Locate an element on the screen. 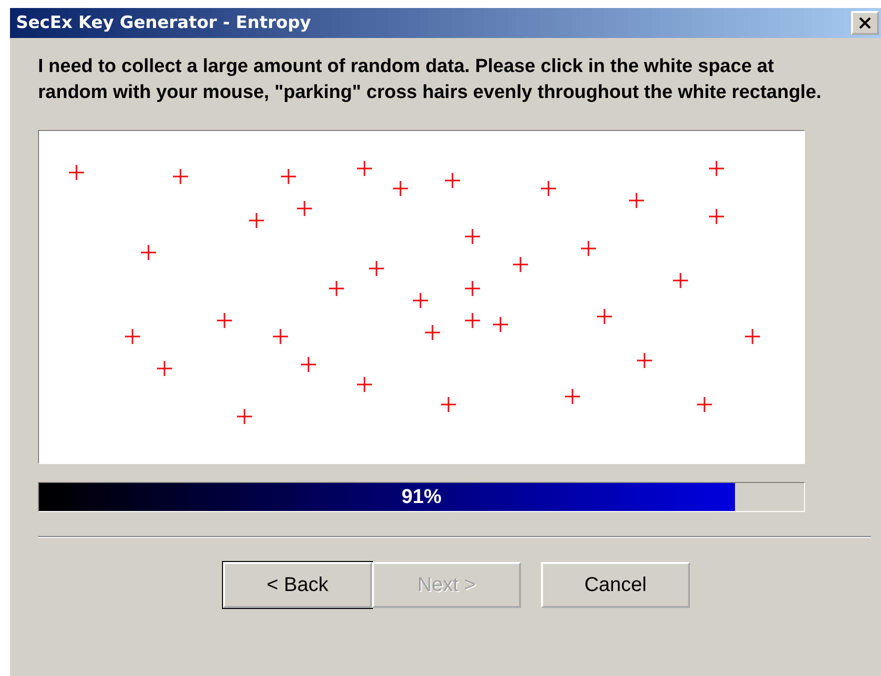  window-title: SecEx Key Generator - Entropy is located at coordinates (163, 23).